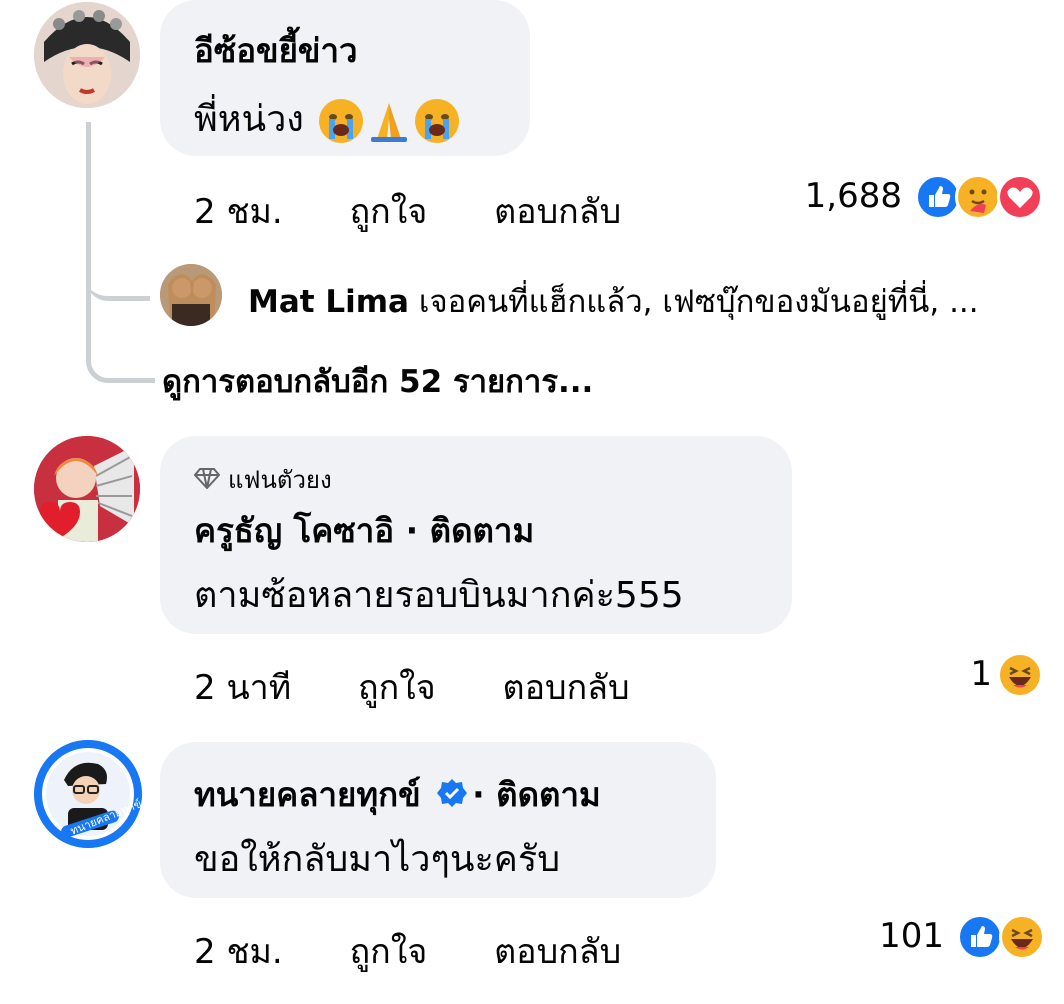 Image resolution: width=1064 pixels, height=1004 pixels. What do you see at coordinates (120, 326) in the screenshot?
I see `thread-connector-more` at bounding box center [120, 326].